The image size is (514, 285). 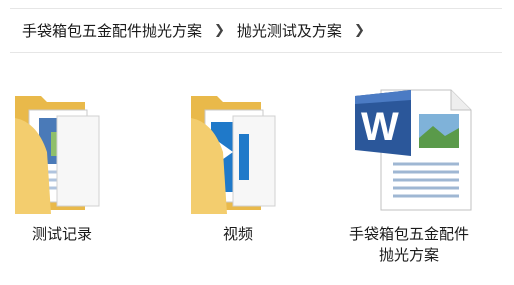 I want to click on folder-item-test-records: 测试记录, so click(x=66, y=164).